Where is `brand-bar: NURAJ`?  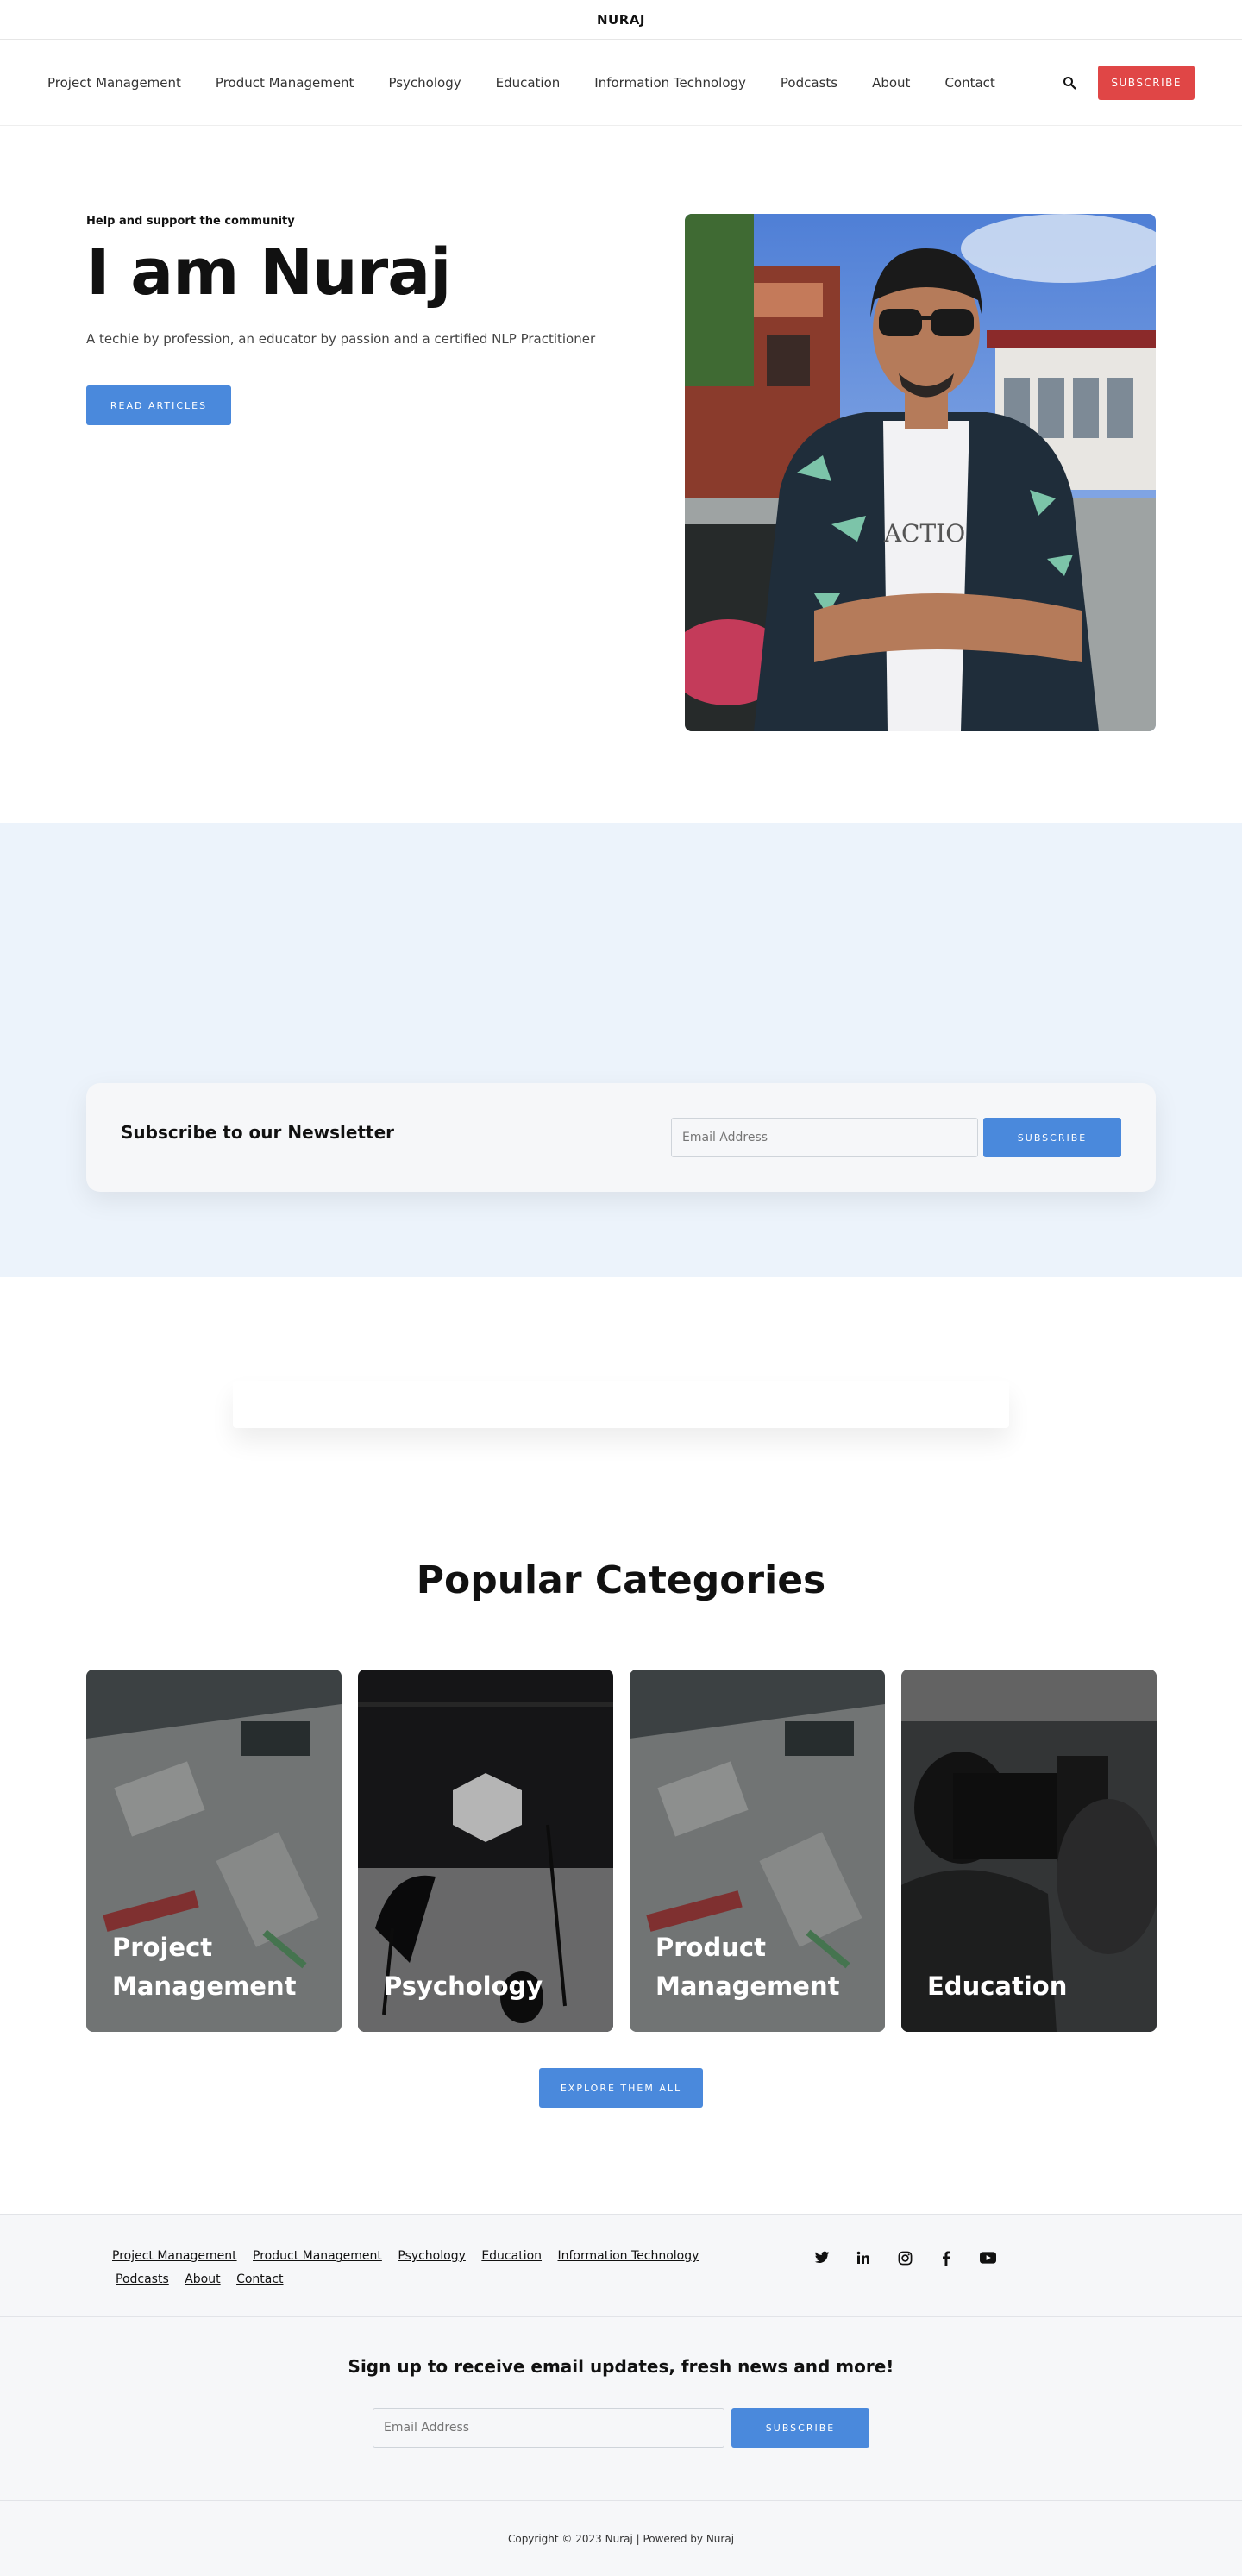 brand-bar: NURAJ is located at coordinates (621, 20).